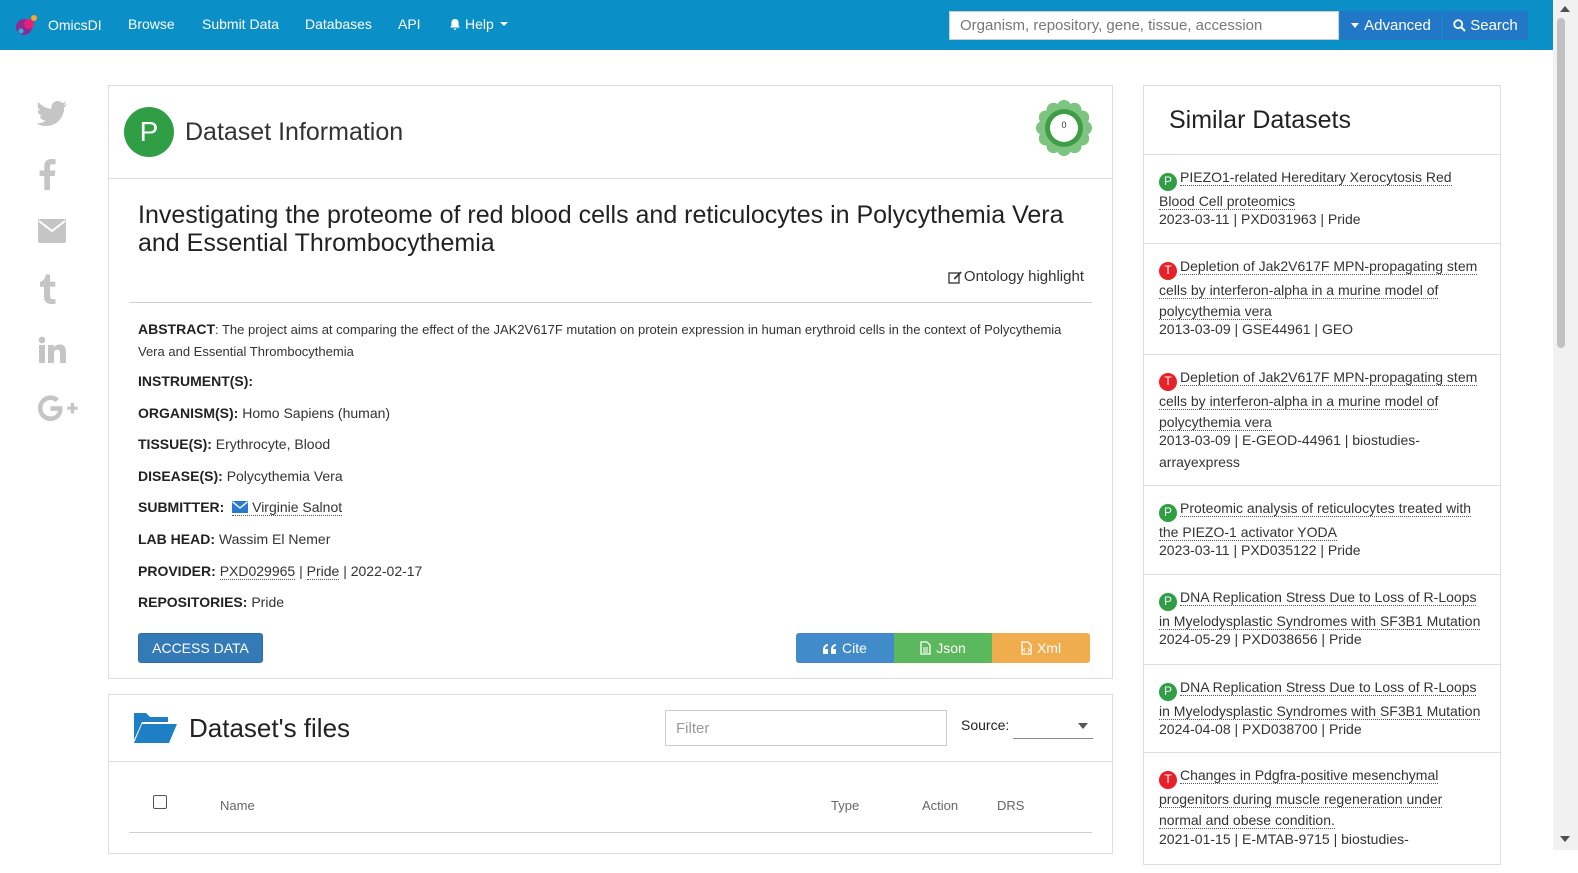  Describe the element at coordinates (151, 24) in the screenshot. I see `nav-browse: Browse` at that location.